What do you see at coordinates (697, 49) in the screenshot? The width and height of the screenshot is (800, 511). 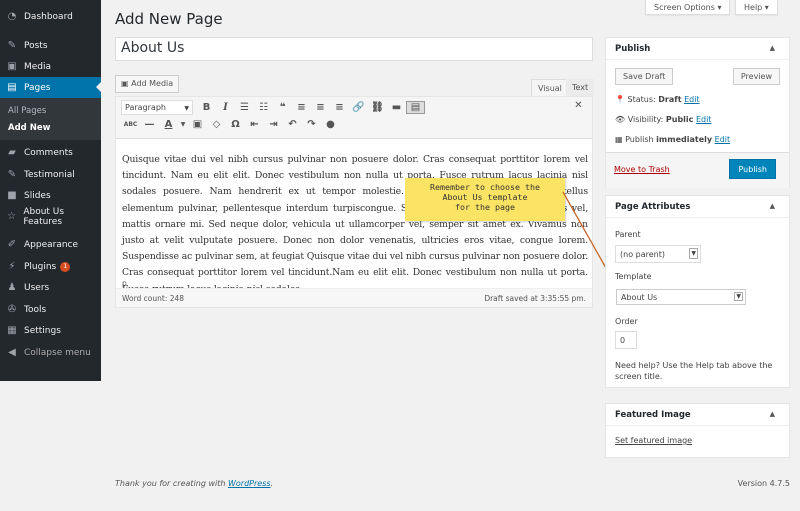 I see `publish-box-header: Publish ▲` at bounding box center [697, 49].